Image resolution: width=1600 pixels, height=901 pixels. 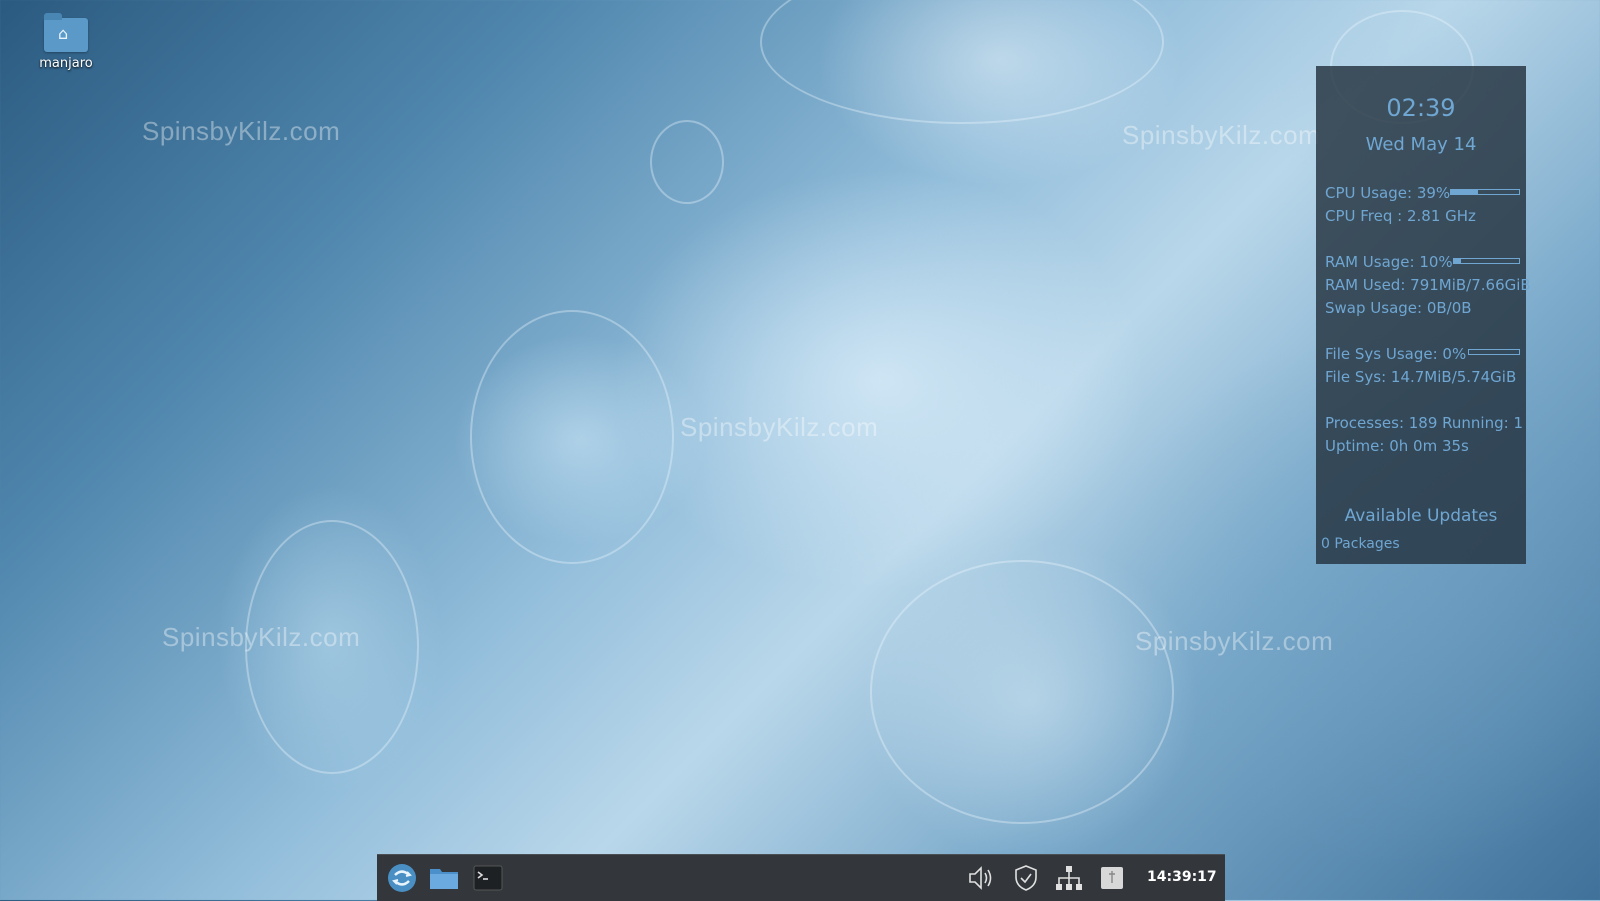 I want to click on ram-usage-bar-fill, so click(x=1457, y=261).